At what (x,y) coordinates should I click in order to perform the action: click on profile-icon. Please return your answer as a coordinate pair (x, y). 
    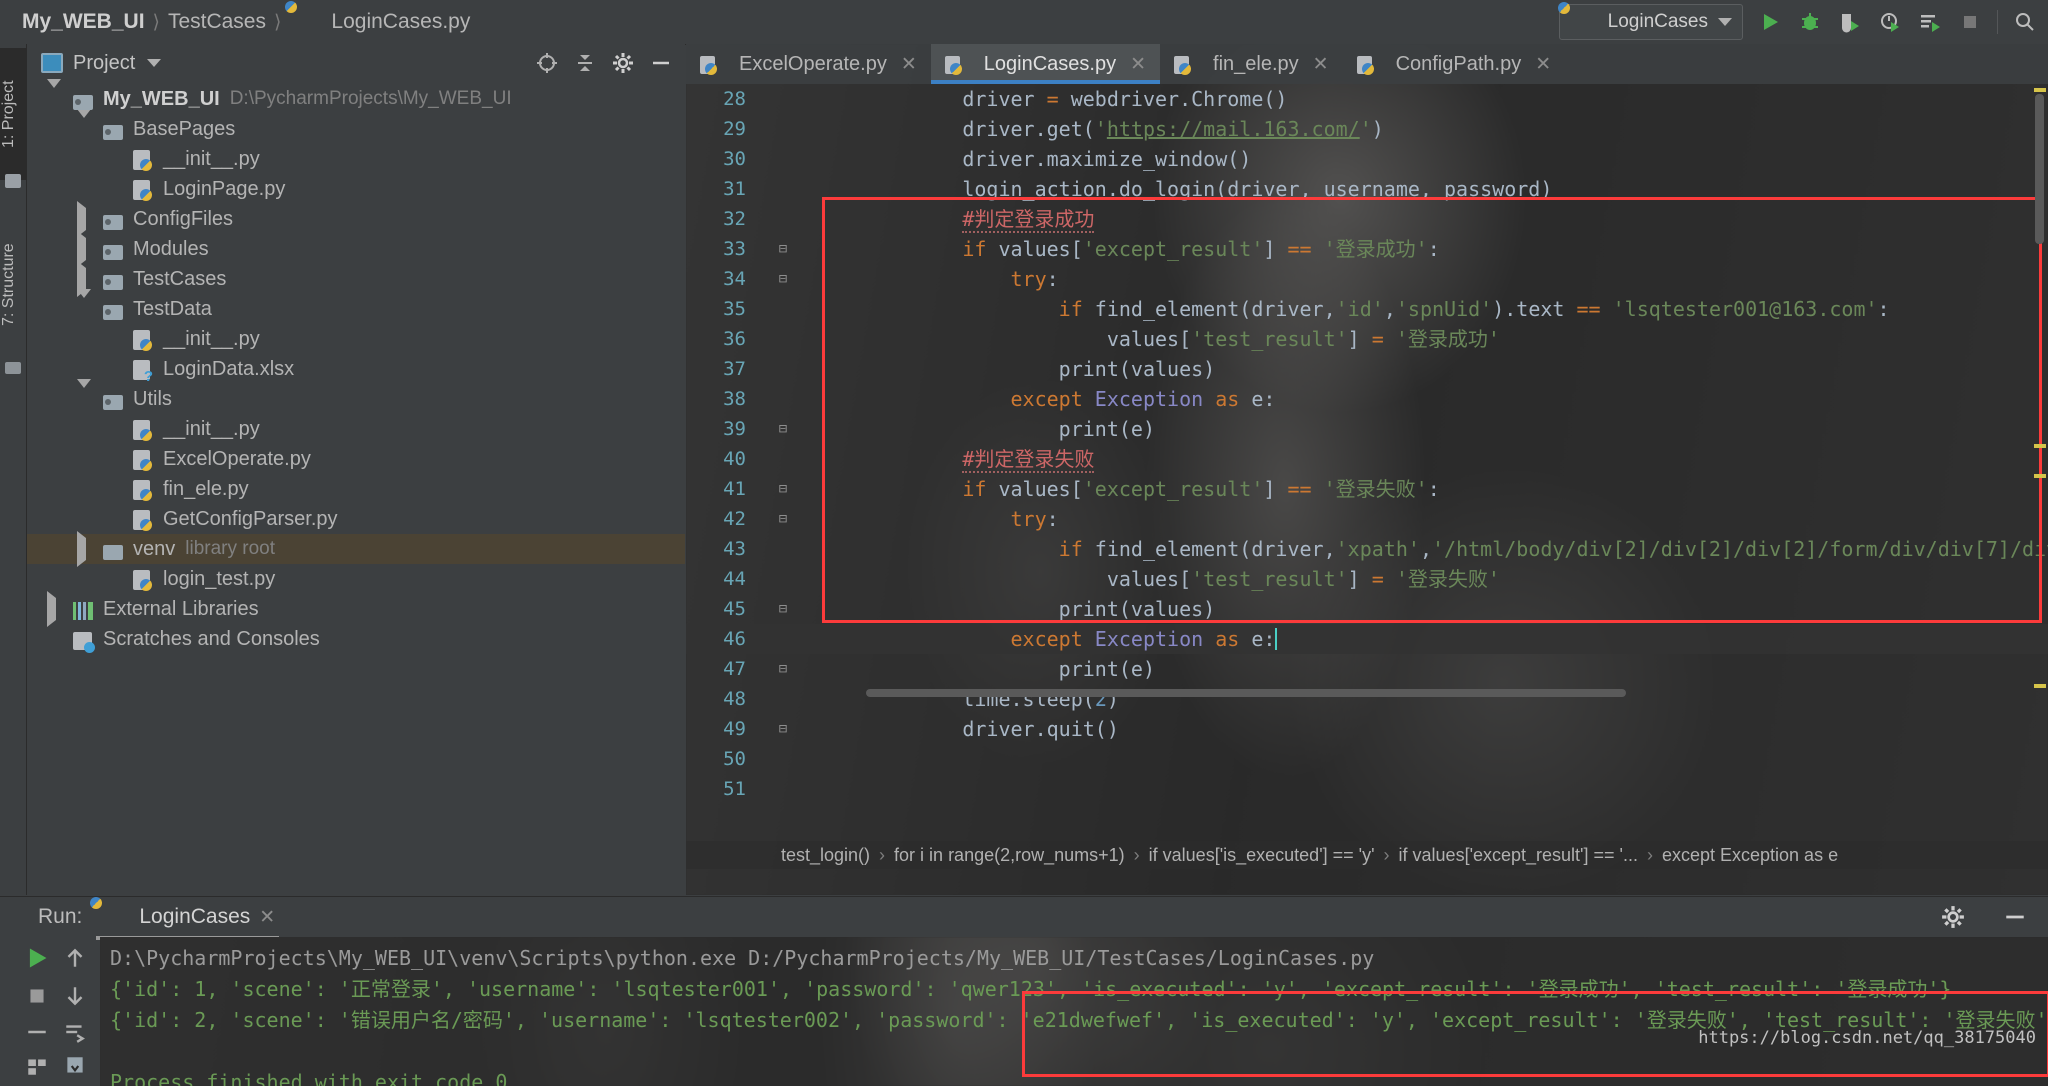
    Looking at the image, I should click on (1890, 22).